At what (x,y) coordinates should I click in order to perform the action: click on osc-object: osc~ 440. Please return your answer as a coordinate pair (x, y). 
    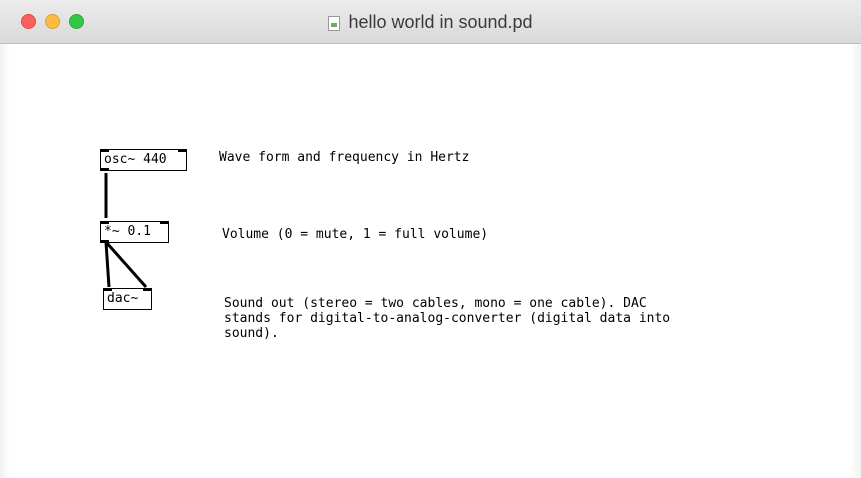
    Looking at the image, I should click on (143, 160).